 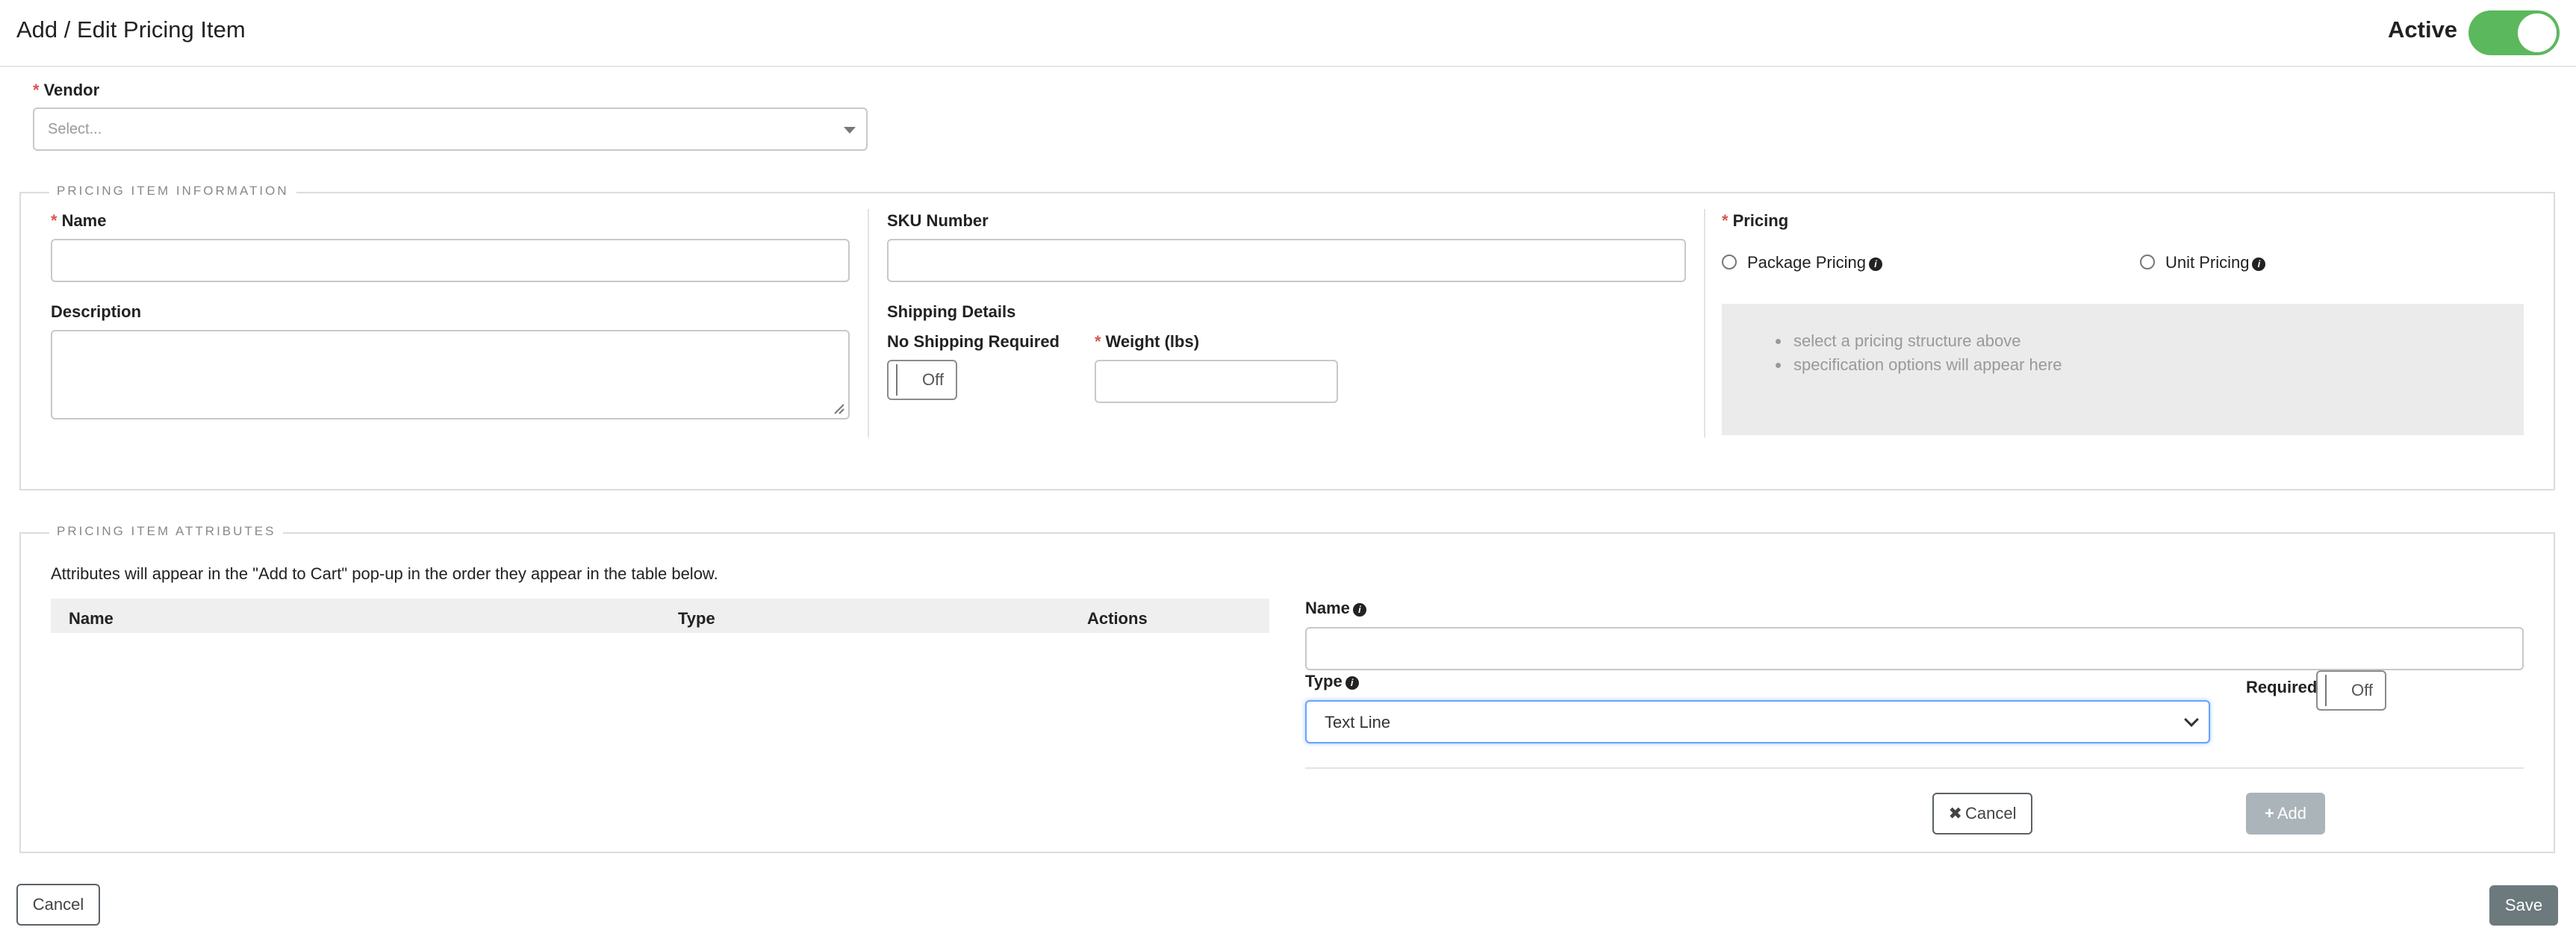 I want to click on active-switch, so click(x=2514, y=32).